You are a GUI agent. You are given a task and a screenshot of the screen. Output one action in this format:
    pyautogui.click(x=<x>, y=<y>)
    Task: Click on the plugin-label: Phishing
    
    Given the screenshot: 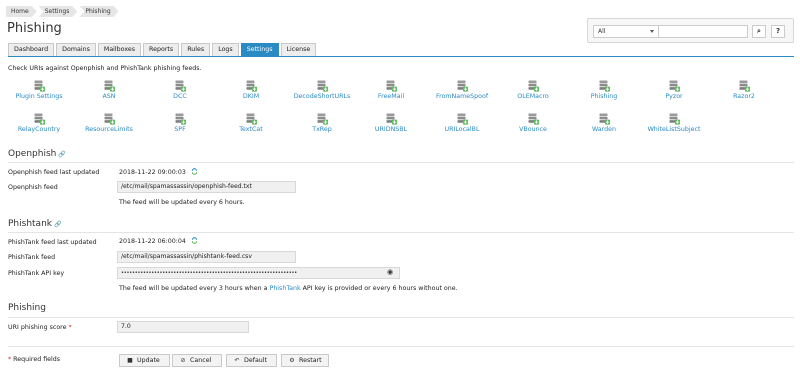 What is the action you would take?
    pyautogui.click(x=604, y=96)
    